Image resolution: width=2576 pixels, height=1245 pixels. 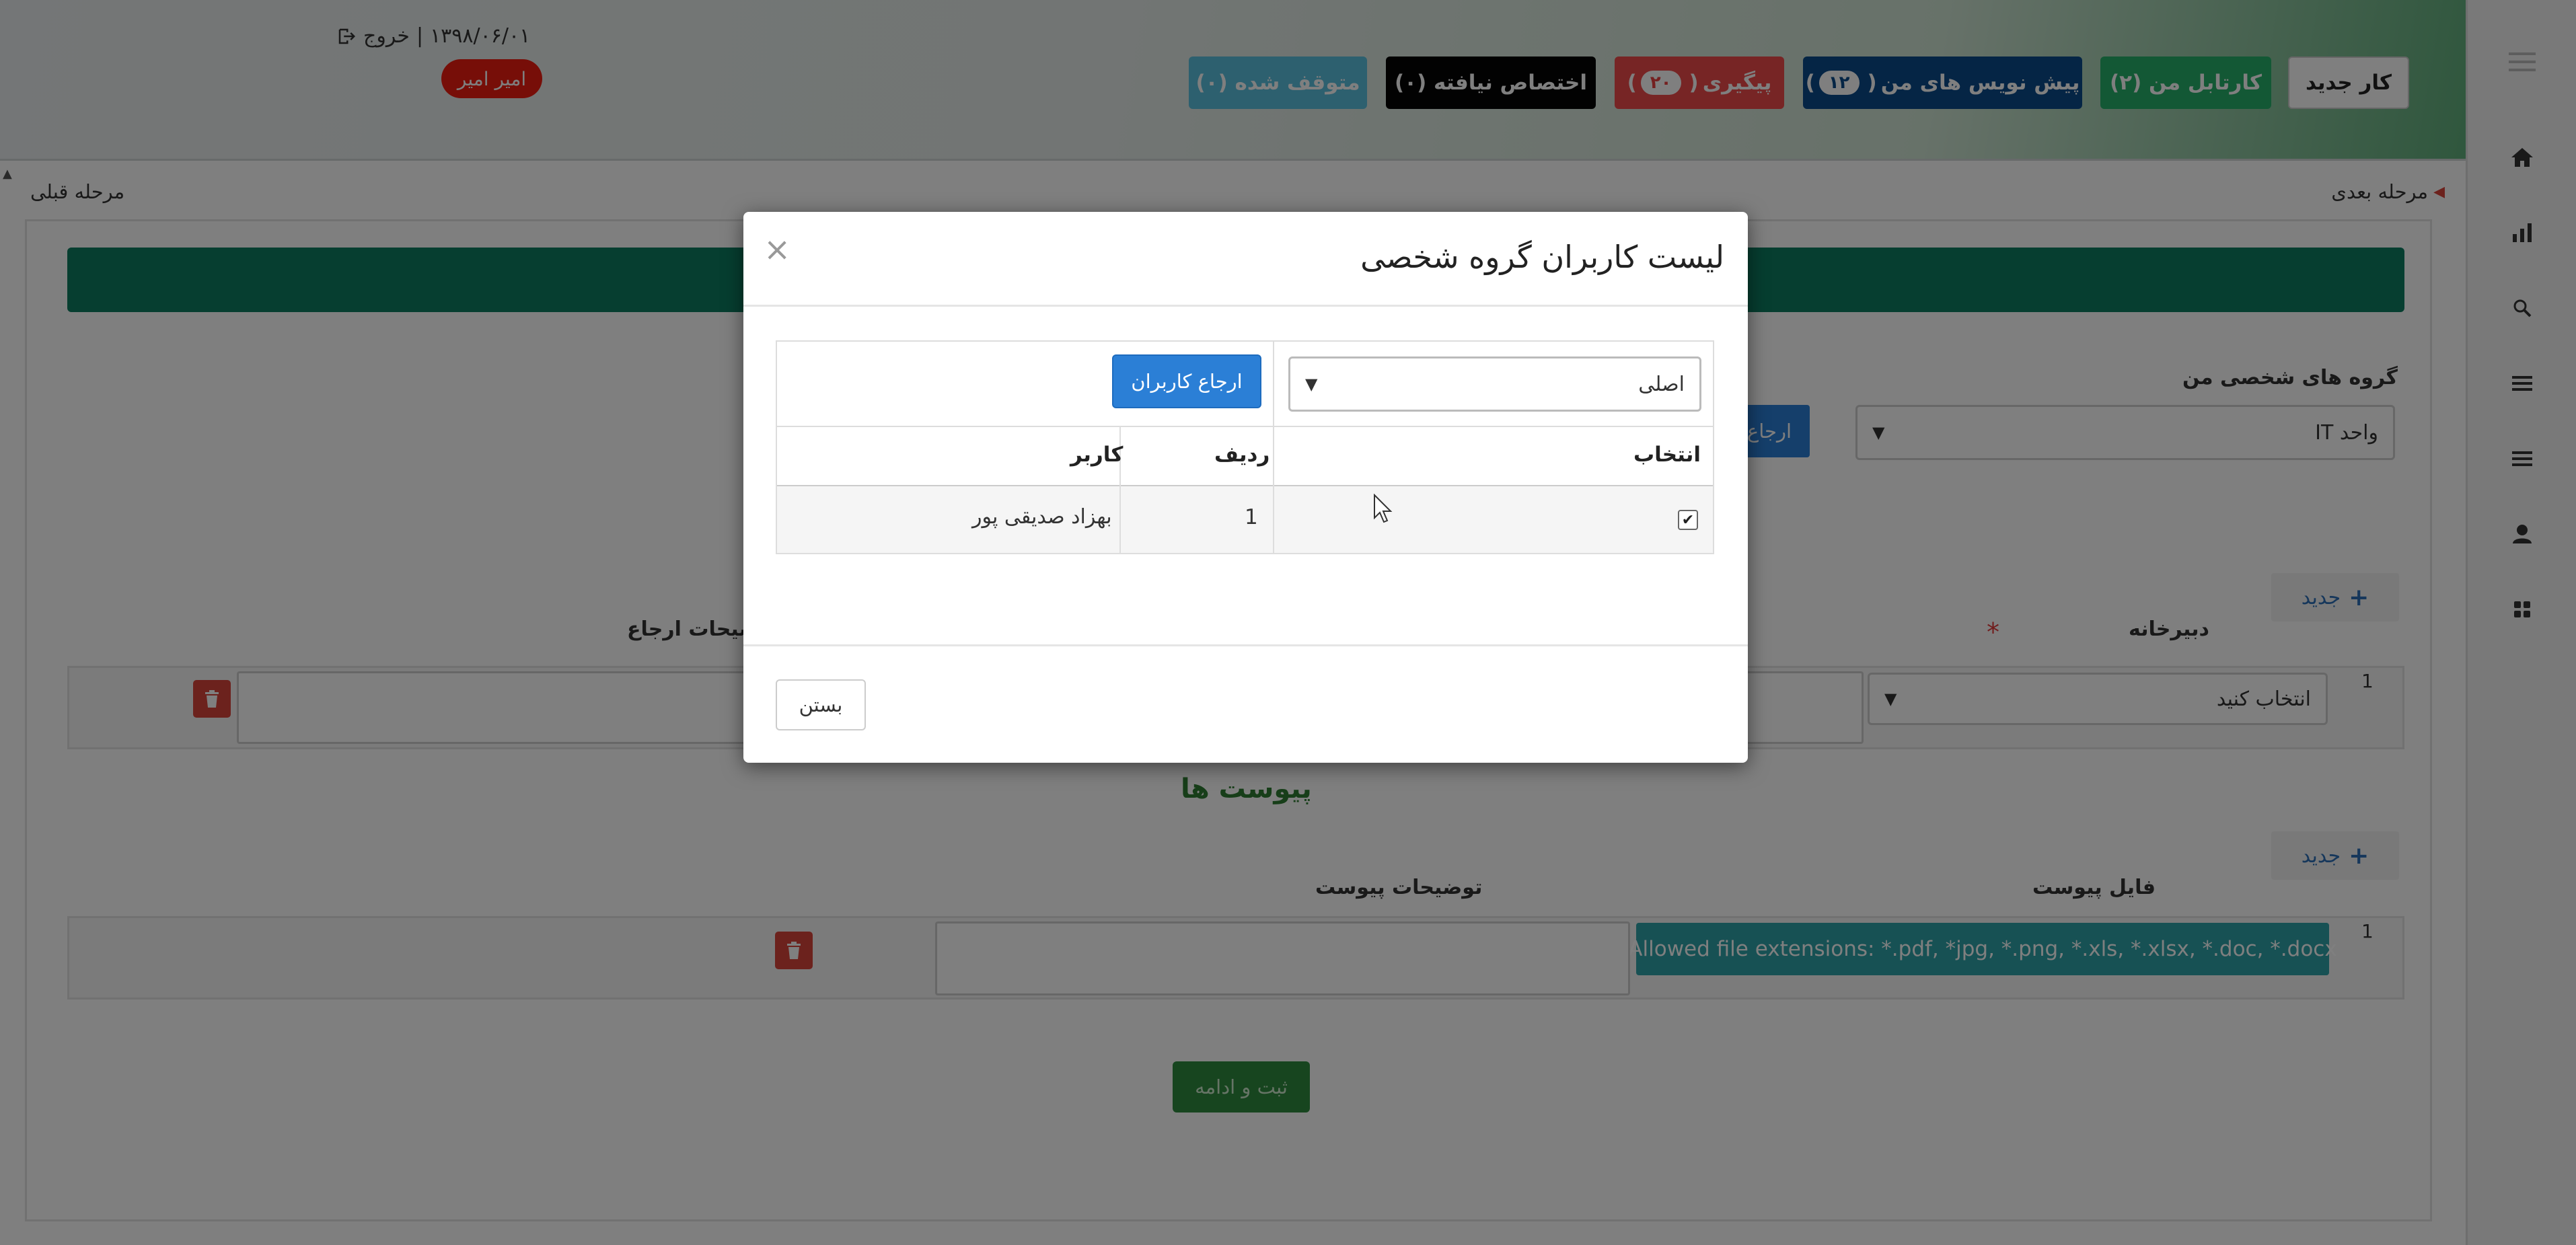 I want to click on toolbar-divider, so click(x=1273, y=384).